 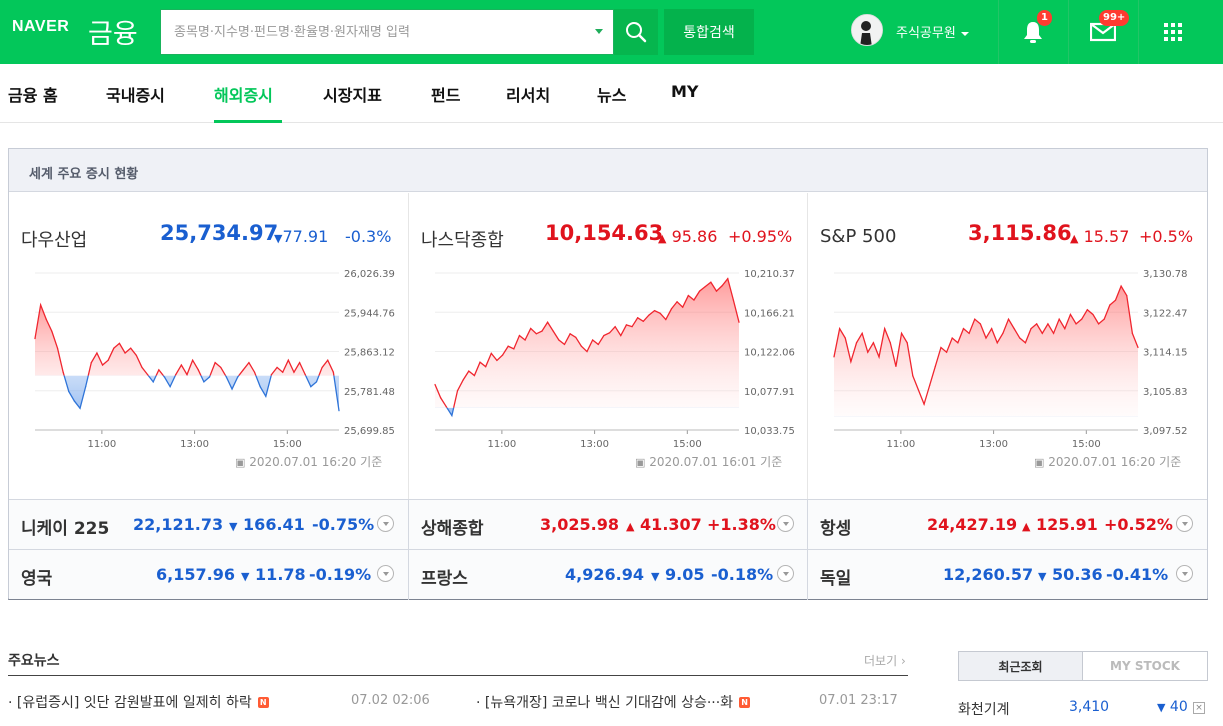 What do you see at coordinates (240, 462) in the screenshot?
I see `calendar-icon: ▣` at bounding box center [240, 462].